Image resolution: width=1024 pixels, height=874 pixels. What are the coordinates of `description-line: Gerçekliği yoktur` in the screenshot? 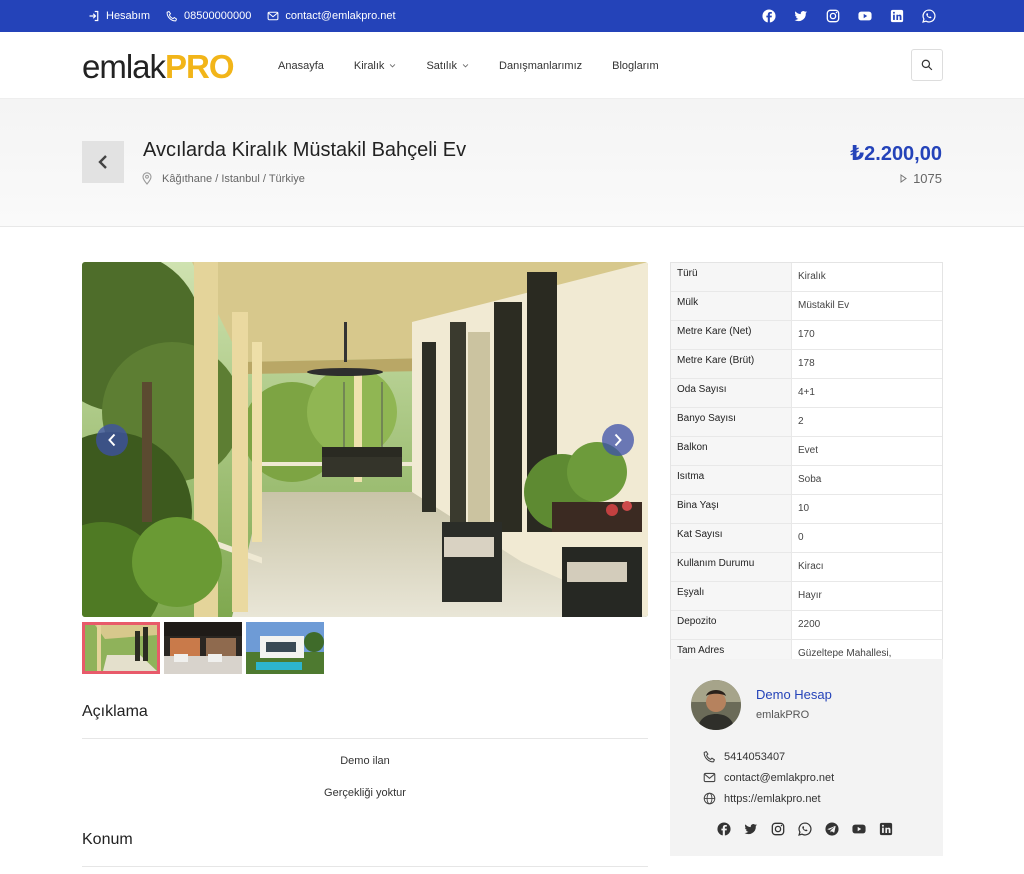 It's located at (365, 793).